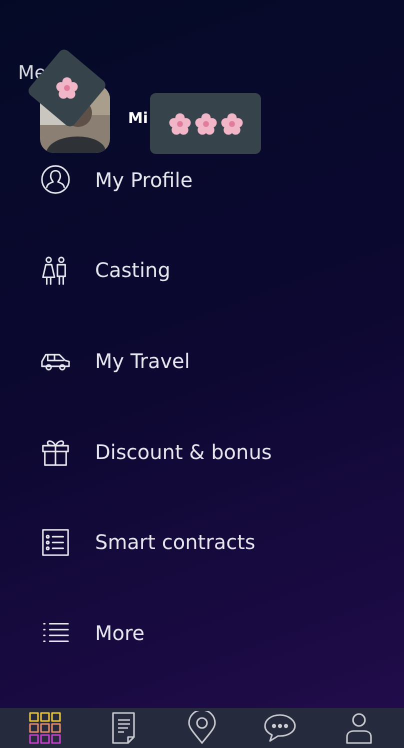 The height and width of the screenshot is (748, 404). I want to click on grid-icon, so click(45, 728).